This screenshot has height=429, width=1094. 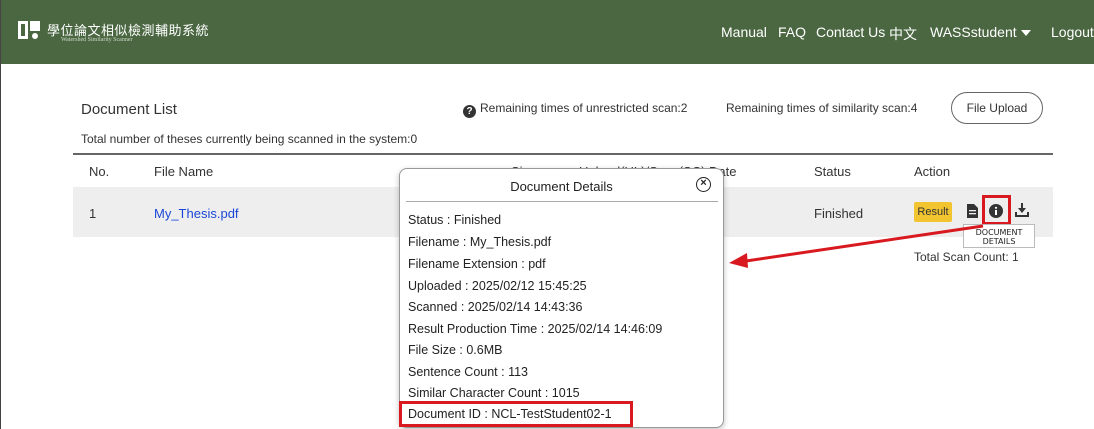 I want to click on user-name: WASSstudent, so click(x=973, y=32).